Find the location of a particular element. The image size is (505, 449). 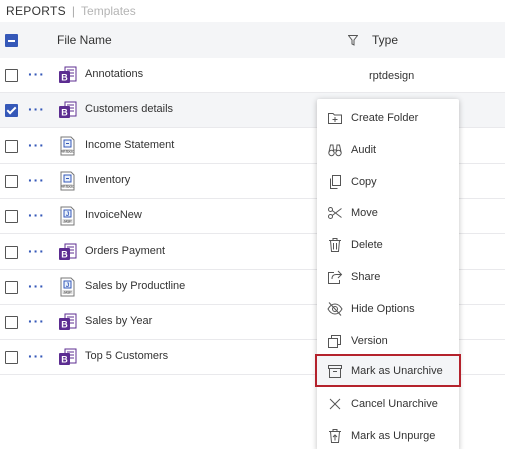

tab-reports: REPORTS is located at coordinates (36, 11).